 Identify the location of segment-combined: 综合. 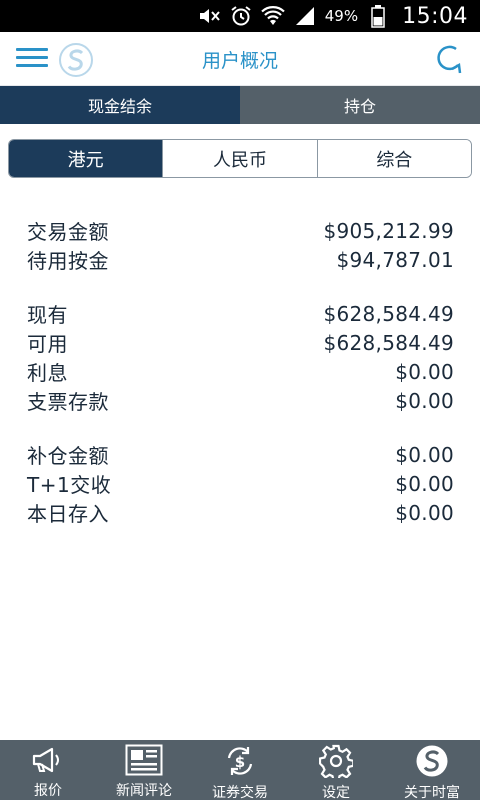
(393, 158).